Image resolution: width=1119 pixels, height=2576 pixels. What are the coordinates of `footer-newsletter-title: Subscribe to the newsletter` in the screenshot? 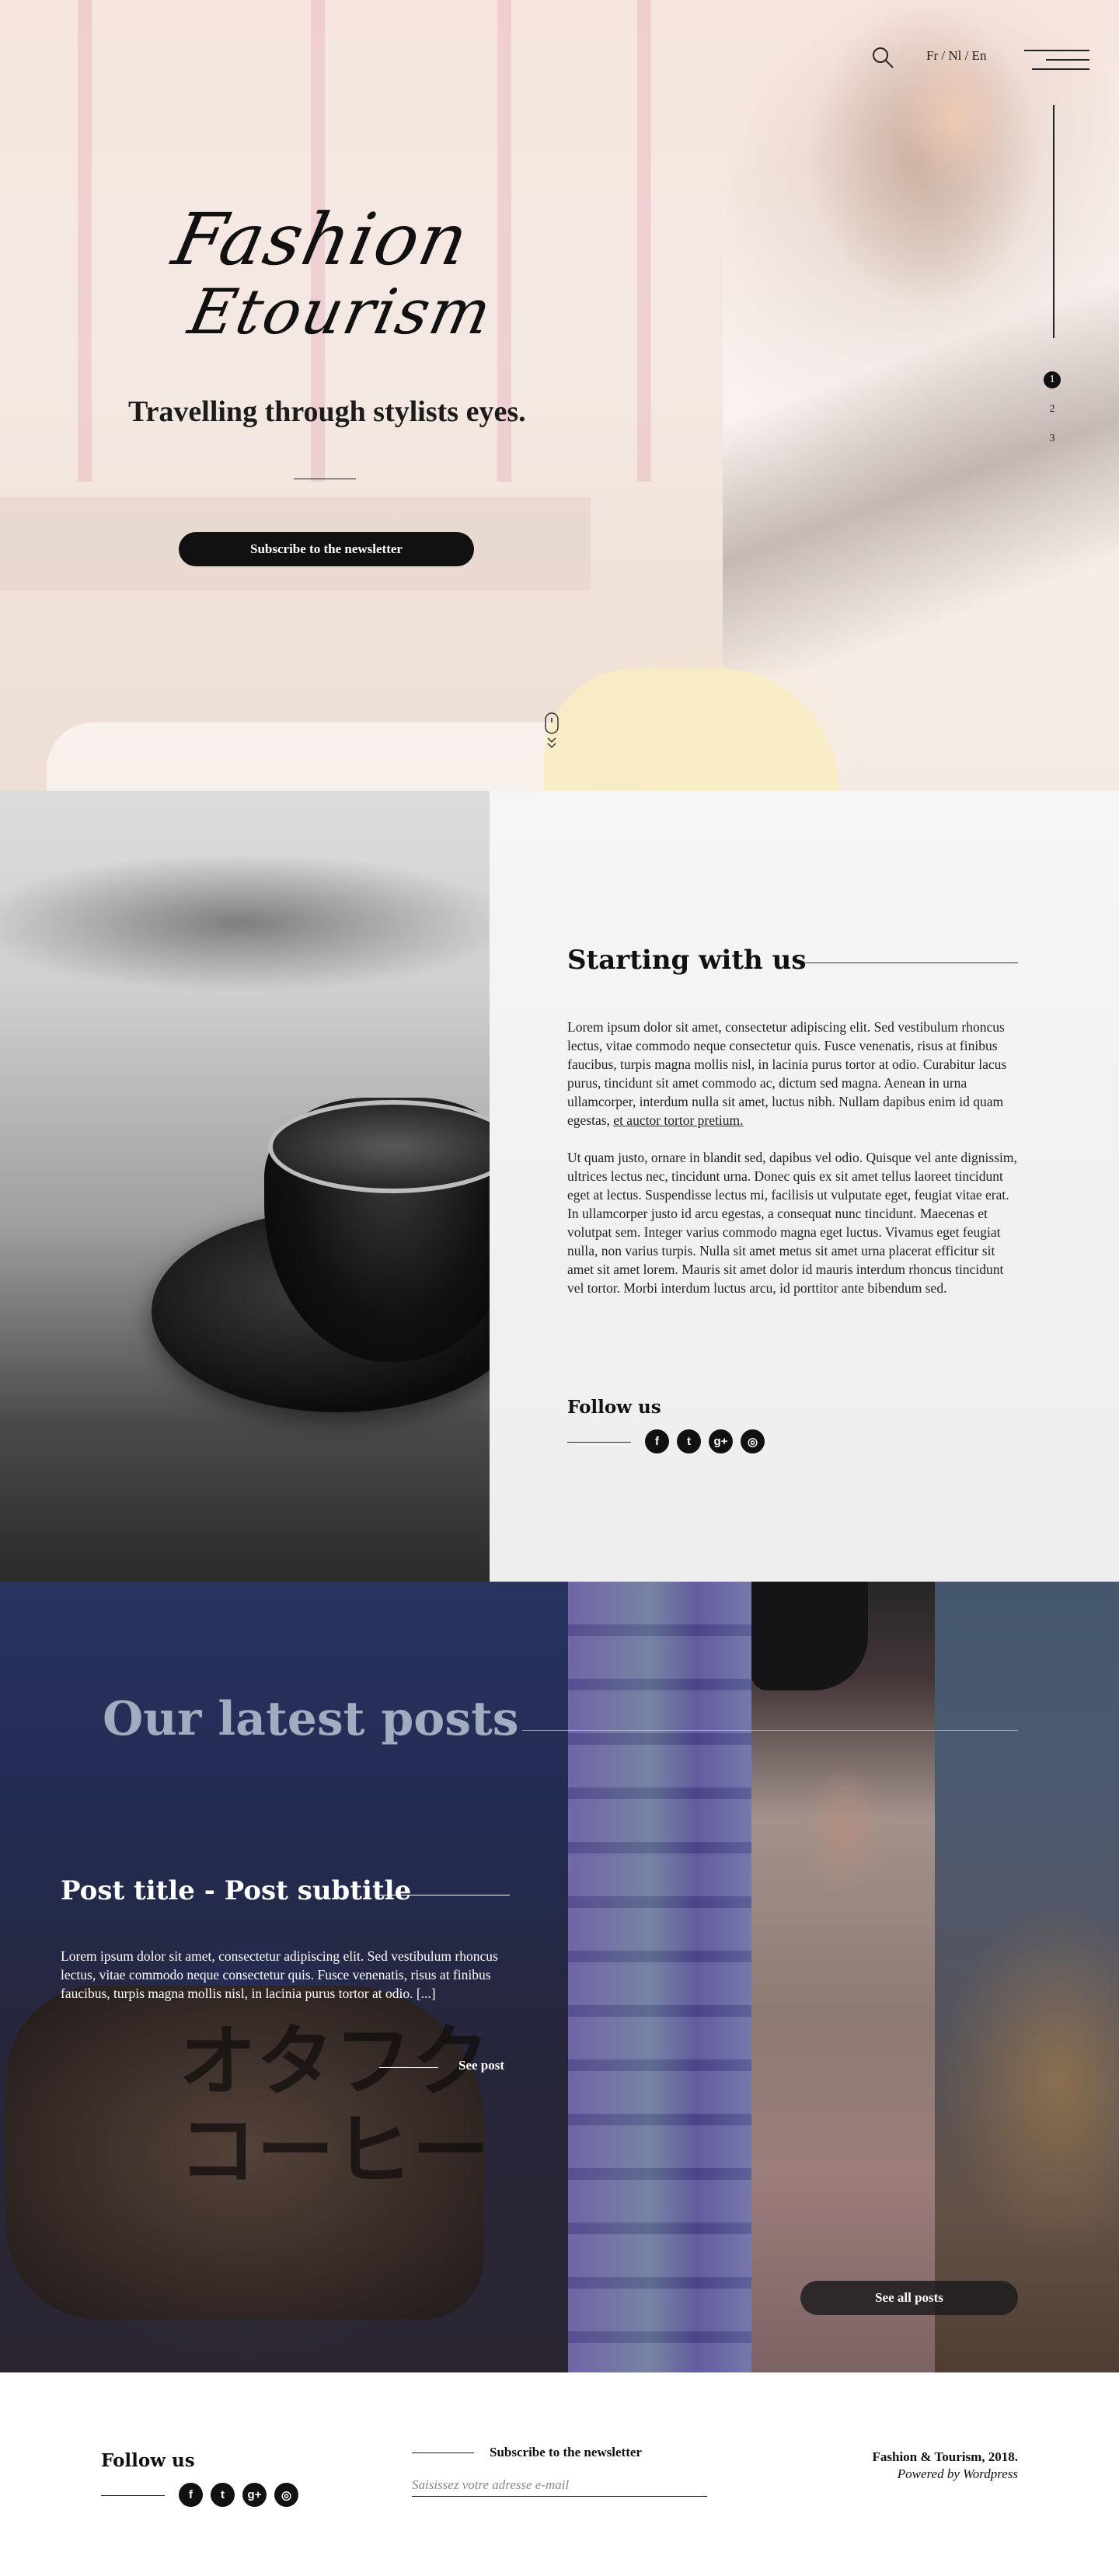 It's located at (566, 2452).